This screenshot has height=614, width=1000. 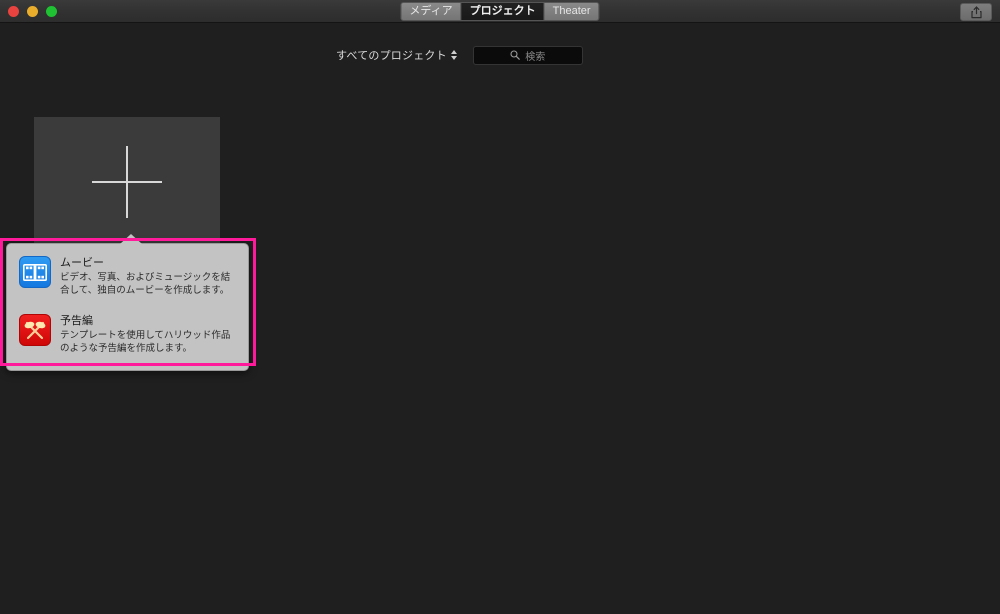 I want to click on popover-item-trailer: 予告編 テンプレートを使用してハリウッド作品のような予告編を作成します。, so click(x=127, y=335).